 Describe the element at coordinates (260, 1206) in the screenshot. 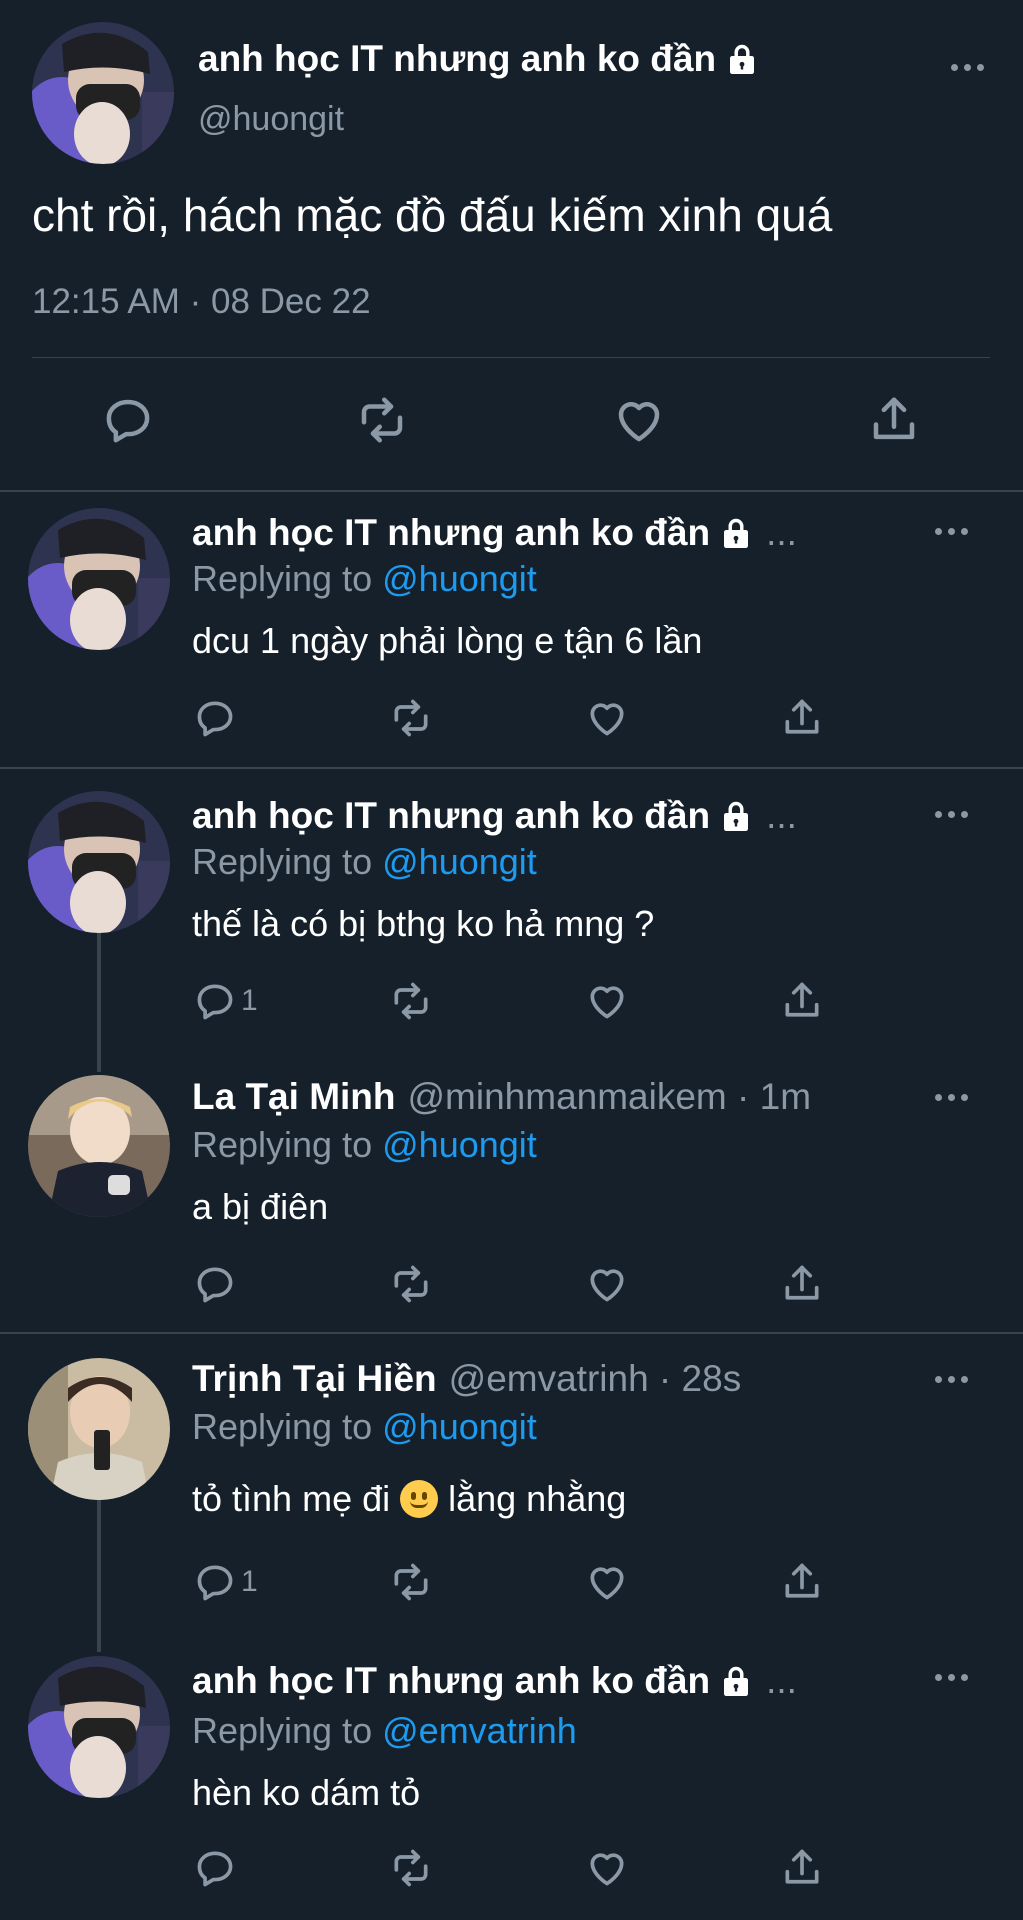

I see `reply-text: a bị điên` at that location.